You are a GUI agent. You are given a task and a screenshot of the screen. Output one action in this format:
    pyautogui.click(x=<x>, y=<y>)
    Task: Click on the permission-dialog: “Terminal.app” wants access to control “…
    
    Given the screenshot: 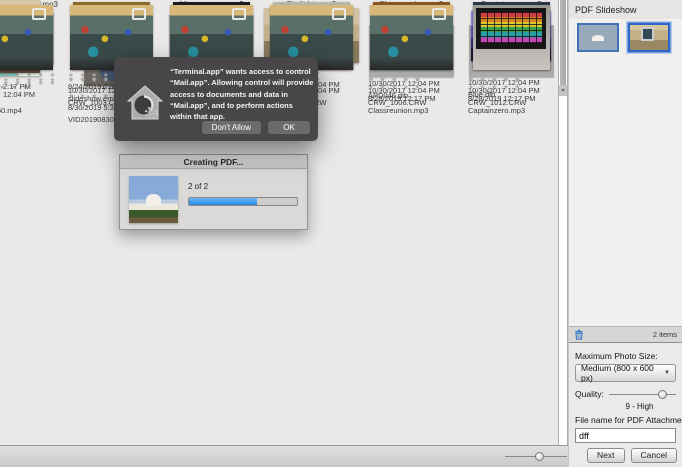 What is the action you would take?
    pyautogui.click(x=216, y=99)
    